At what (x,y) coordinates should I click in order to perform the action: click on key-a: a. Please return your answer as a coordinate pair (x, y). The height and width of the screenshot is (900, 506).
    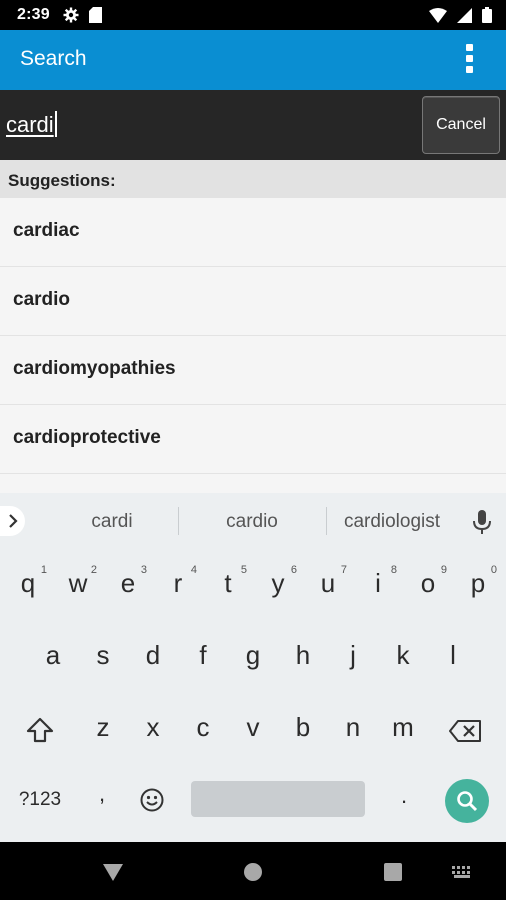
    Looking at the image, I should click on (53, 655).